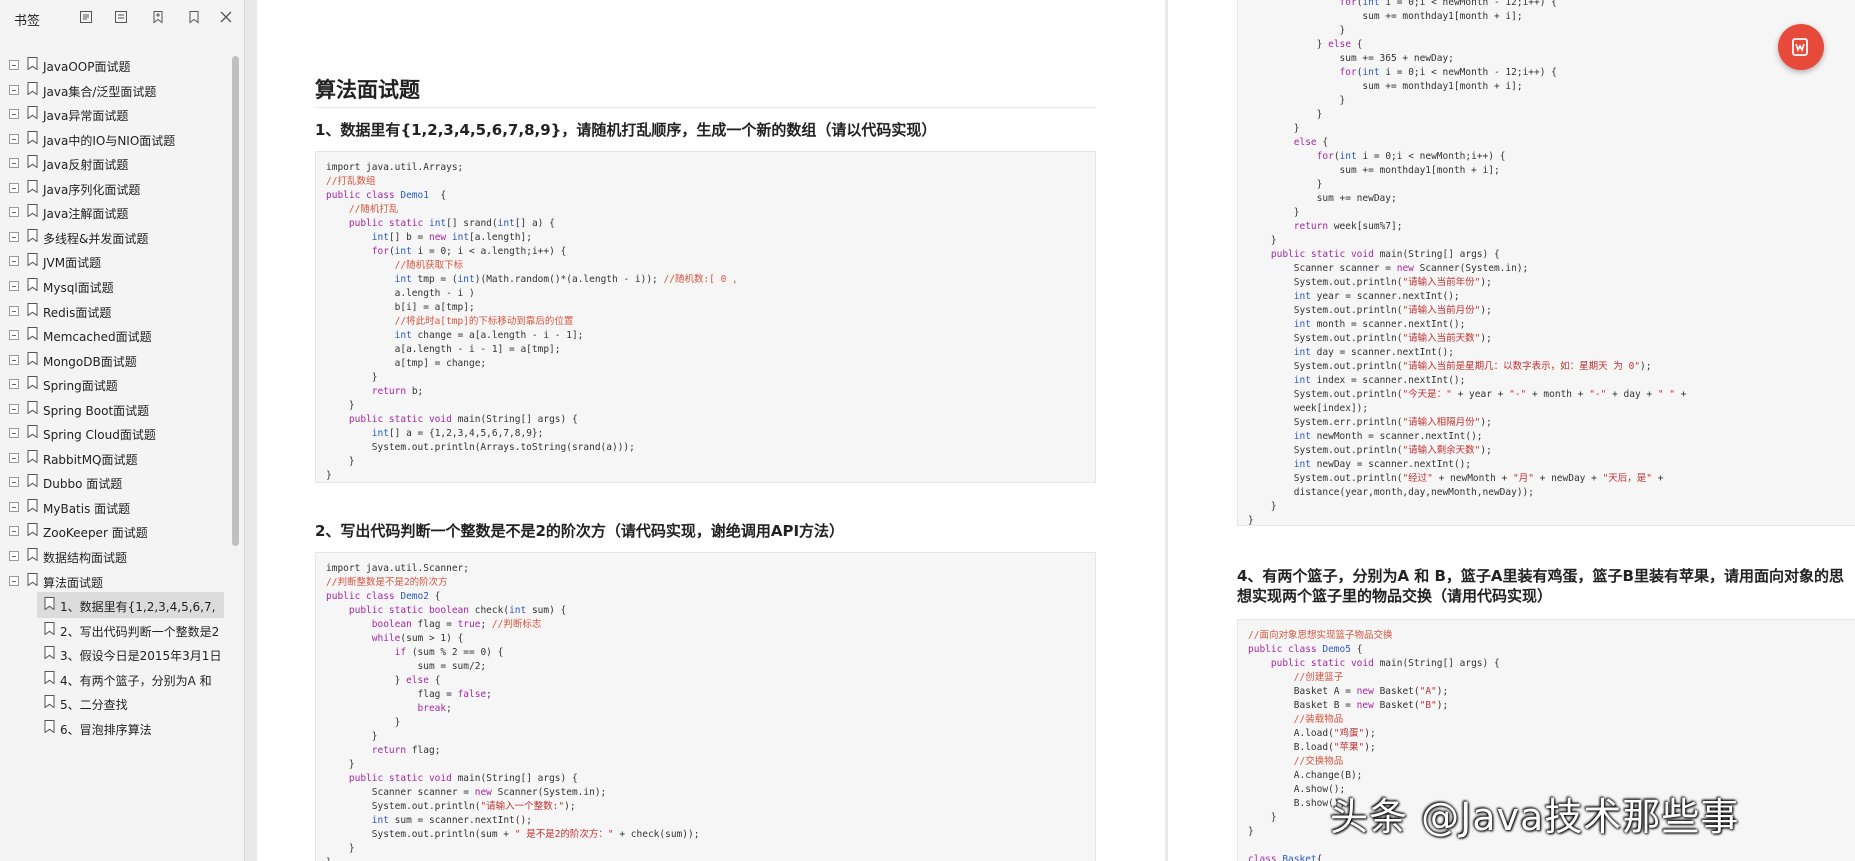 The image size is (1855, 861). What do you see at coordinates (705, 266) in the screenshot?
I see `code-line: //随机获取下标` at bounding box center [705, 266].